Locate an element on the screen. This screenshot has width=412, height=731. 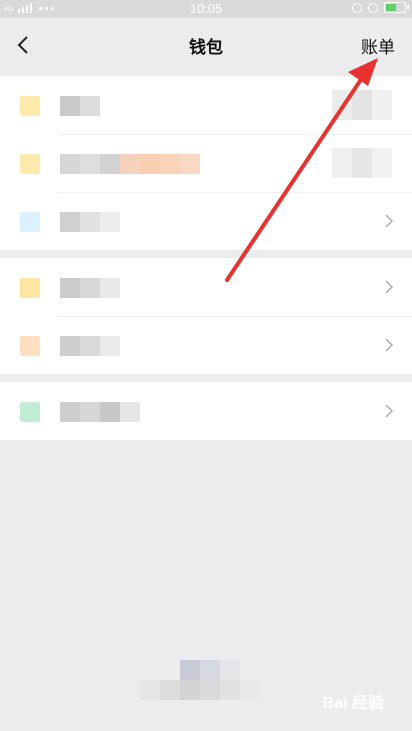
status-time: 10:05 is located at coordinates (206, 8).